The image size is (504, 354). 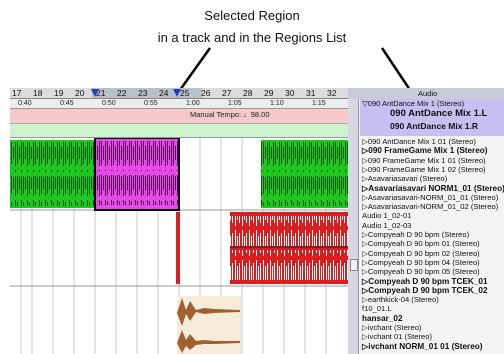 What do you see at coordinates (269, 93) in the screenshot?
I see `bar-ruler-tick: 29` at bounding box center [269, 93].